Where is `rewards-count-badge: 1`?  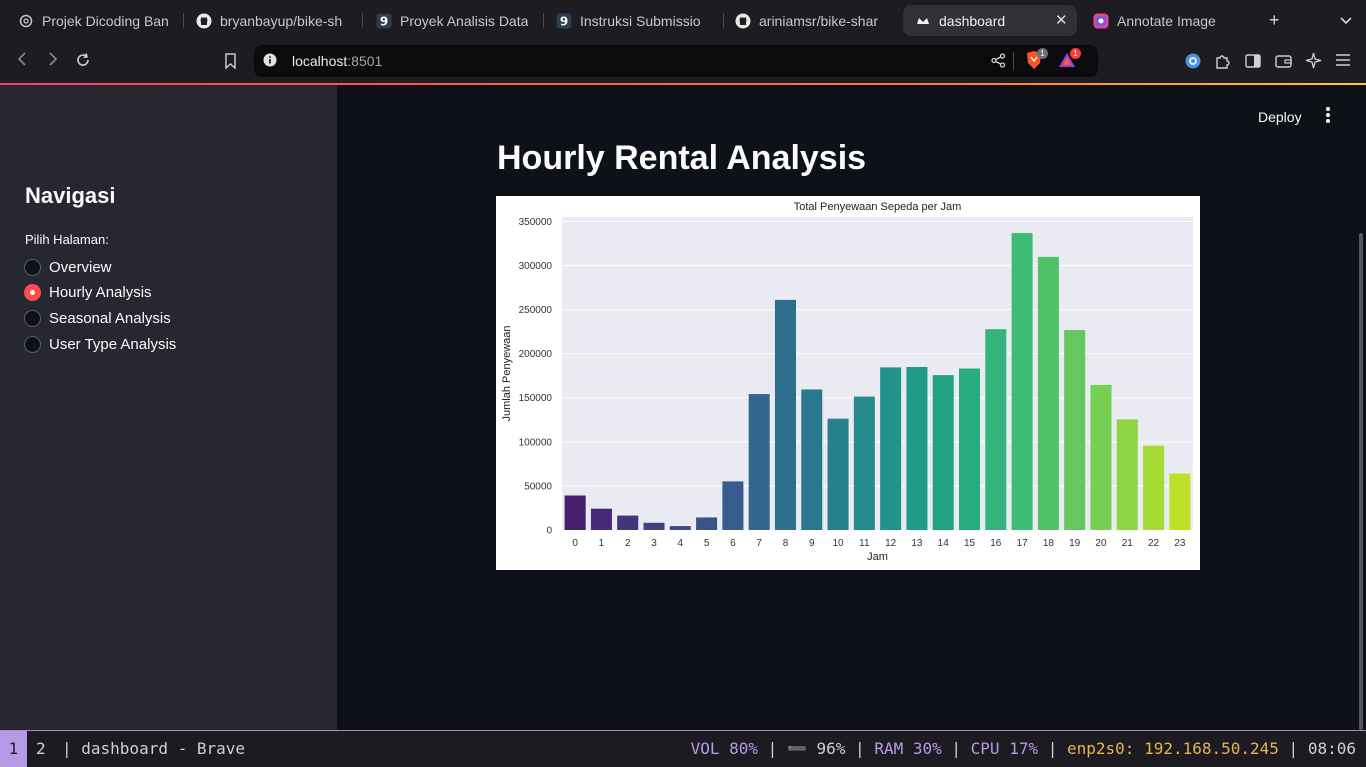
rewards-count-badge: 1 is located at coordinates (1075, 53).